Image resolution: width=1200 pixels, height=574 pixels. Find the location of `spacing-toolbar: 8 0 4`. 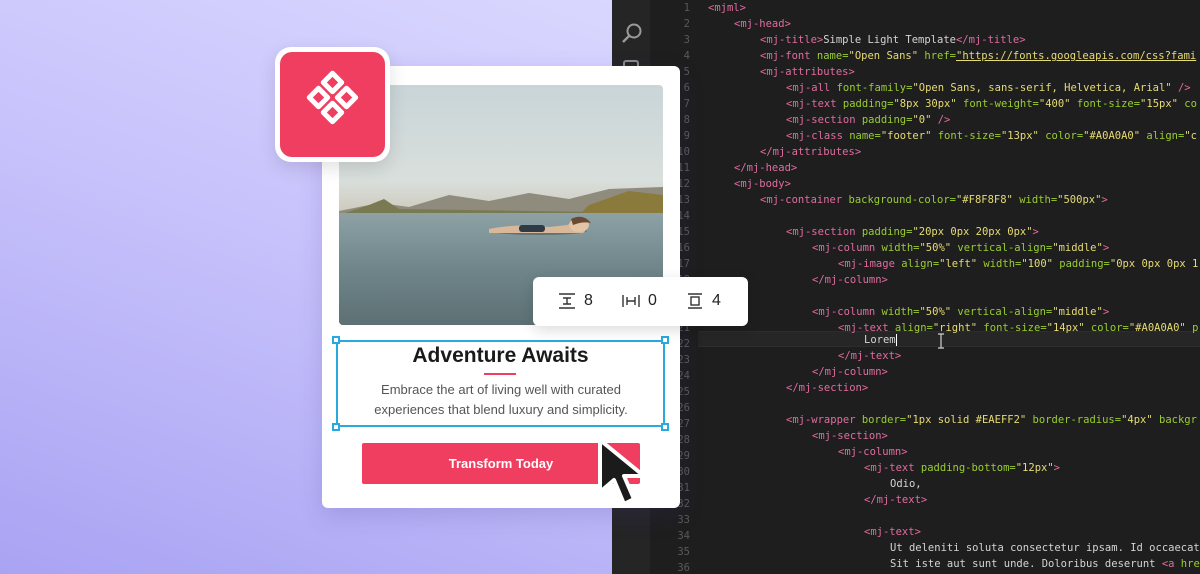

spacing-toolbar: 8 0 4 is located at coordinates (640, 301).